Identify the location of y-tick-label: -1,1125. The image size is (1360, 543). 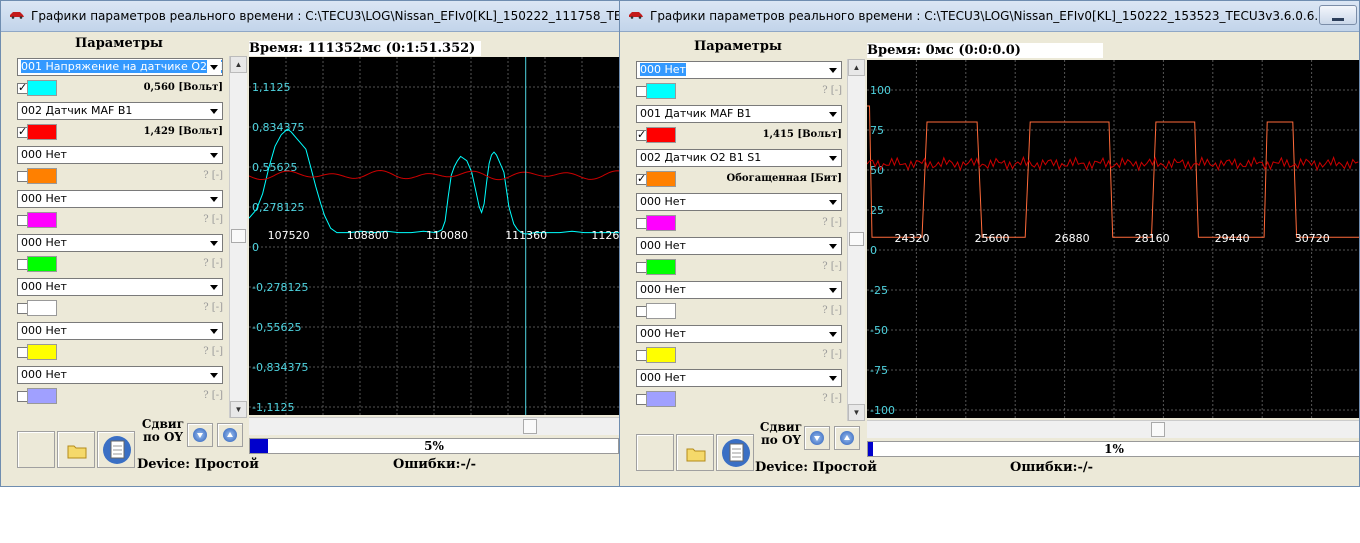
(273, 407).